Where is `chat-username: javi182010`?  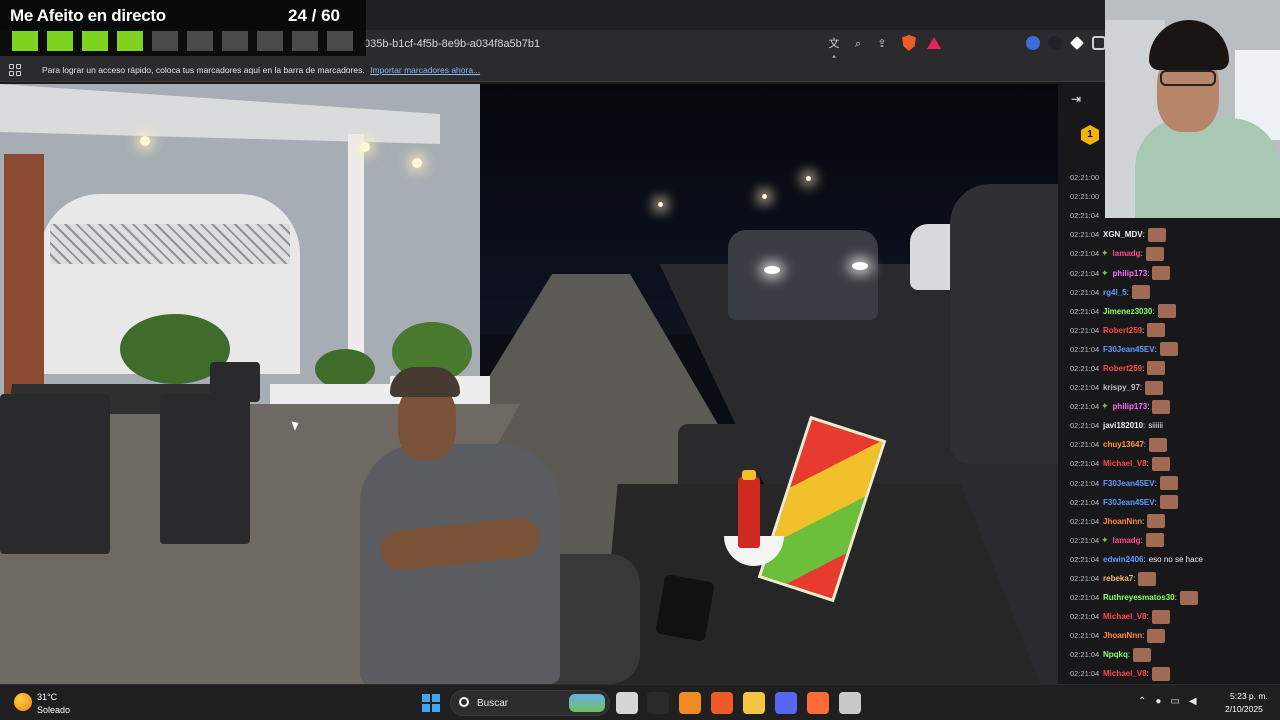
chat-username: javi182010 is located at coordinates (1123, 425).